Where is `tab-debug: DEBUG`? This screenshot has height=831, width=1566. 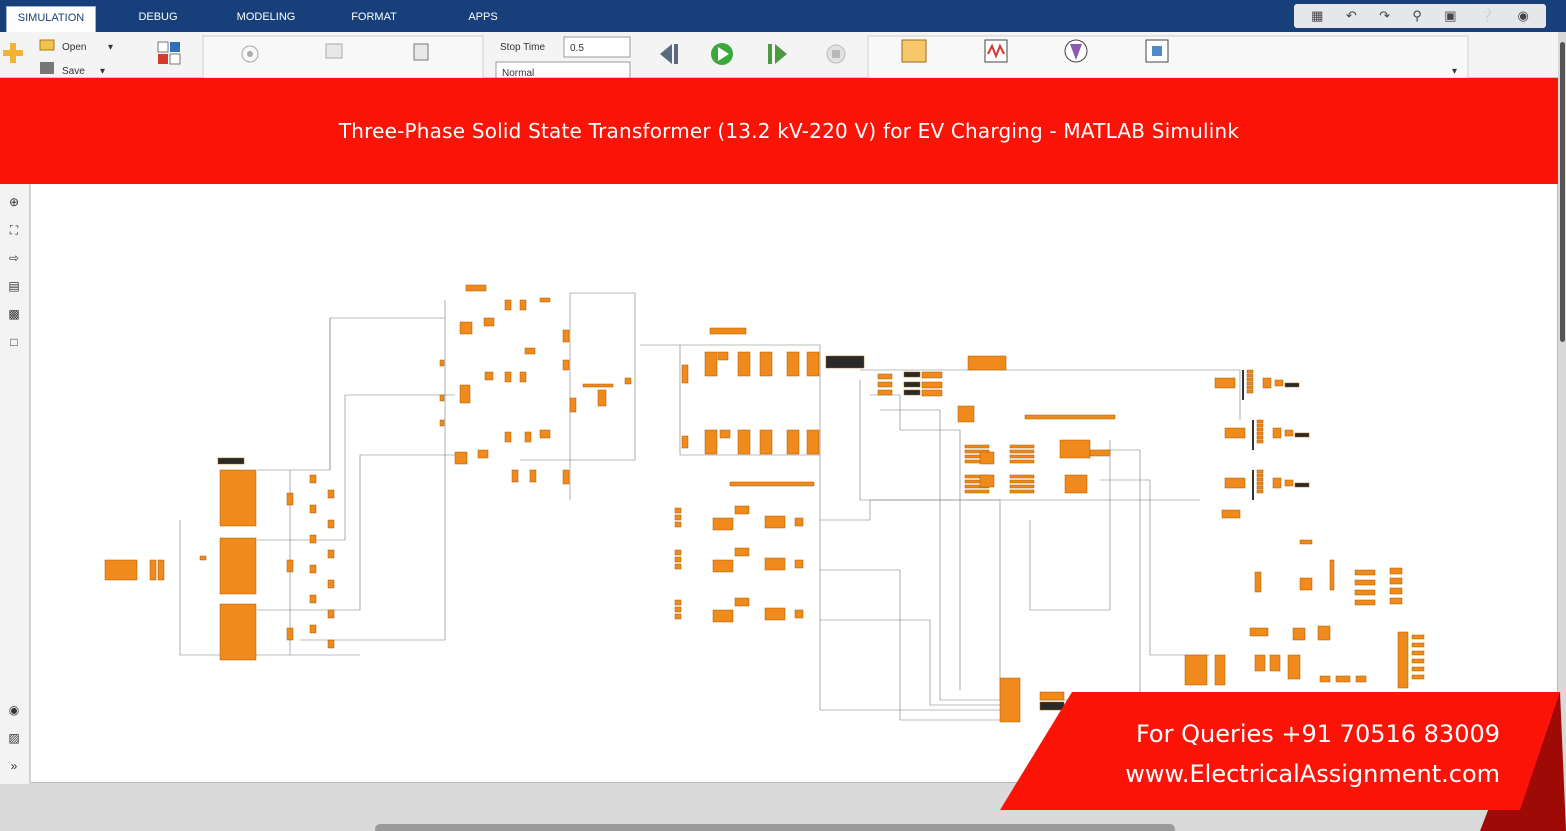
tab-debug: DEBUG is located at coordinates (158, 19).